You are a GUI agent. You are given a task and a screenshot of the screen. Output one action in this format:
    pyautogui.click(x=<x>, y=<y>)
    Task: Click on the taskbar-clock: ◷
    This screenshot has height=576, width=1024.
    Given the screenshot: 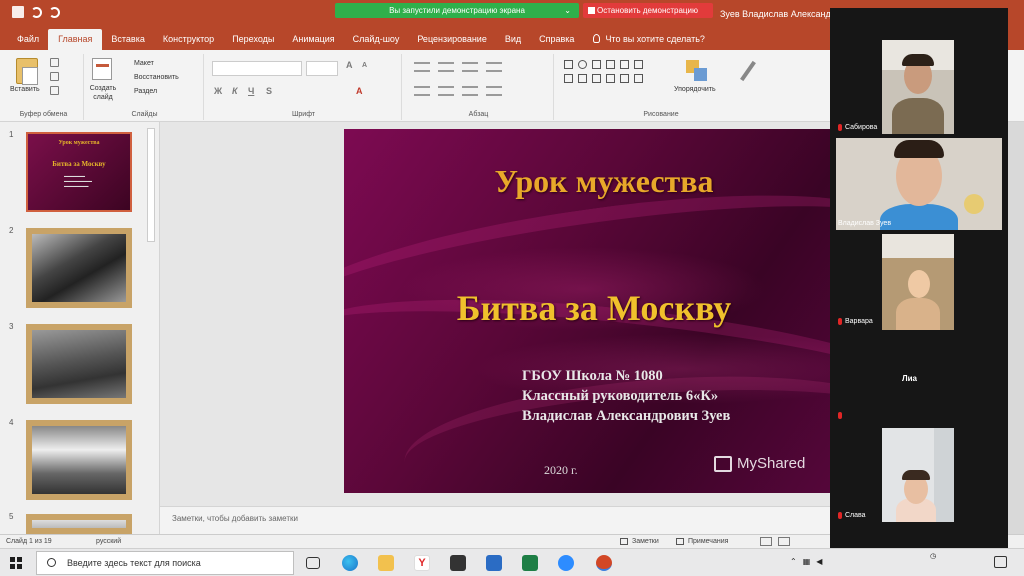 What is the action you would take?
    pyautogui.click(x=933, y=557)
    